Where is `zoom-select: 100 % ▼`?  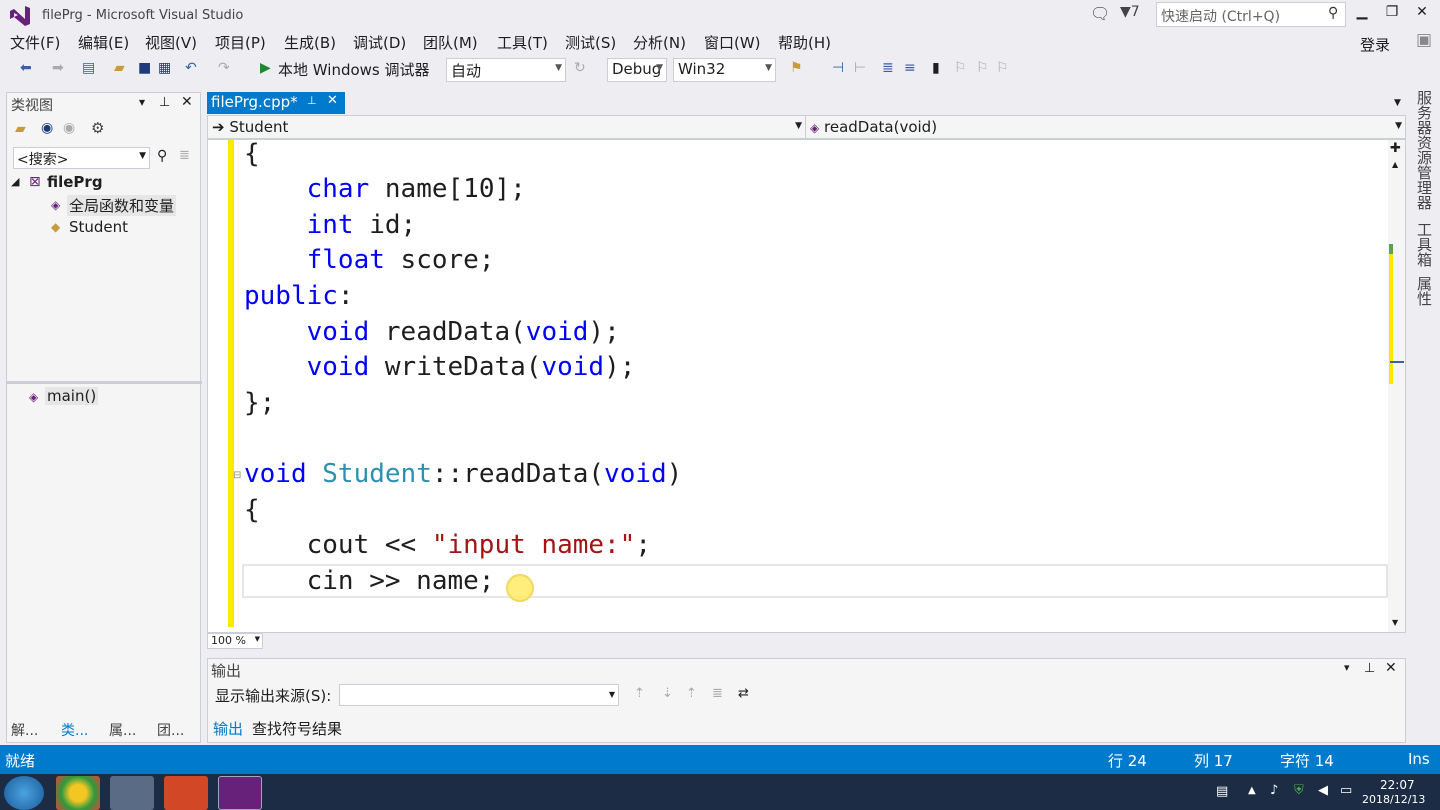
zoom-select: 100 % ▼ is located at coordinates (235, 641).